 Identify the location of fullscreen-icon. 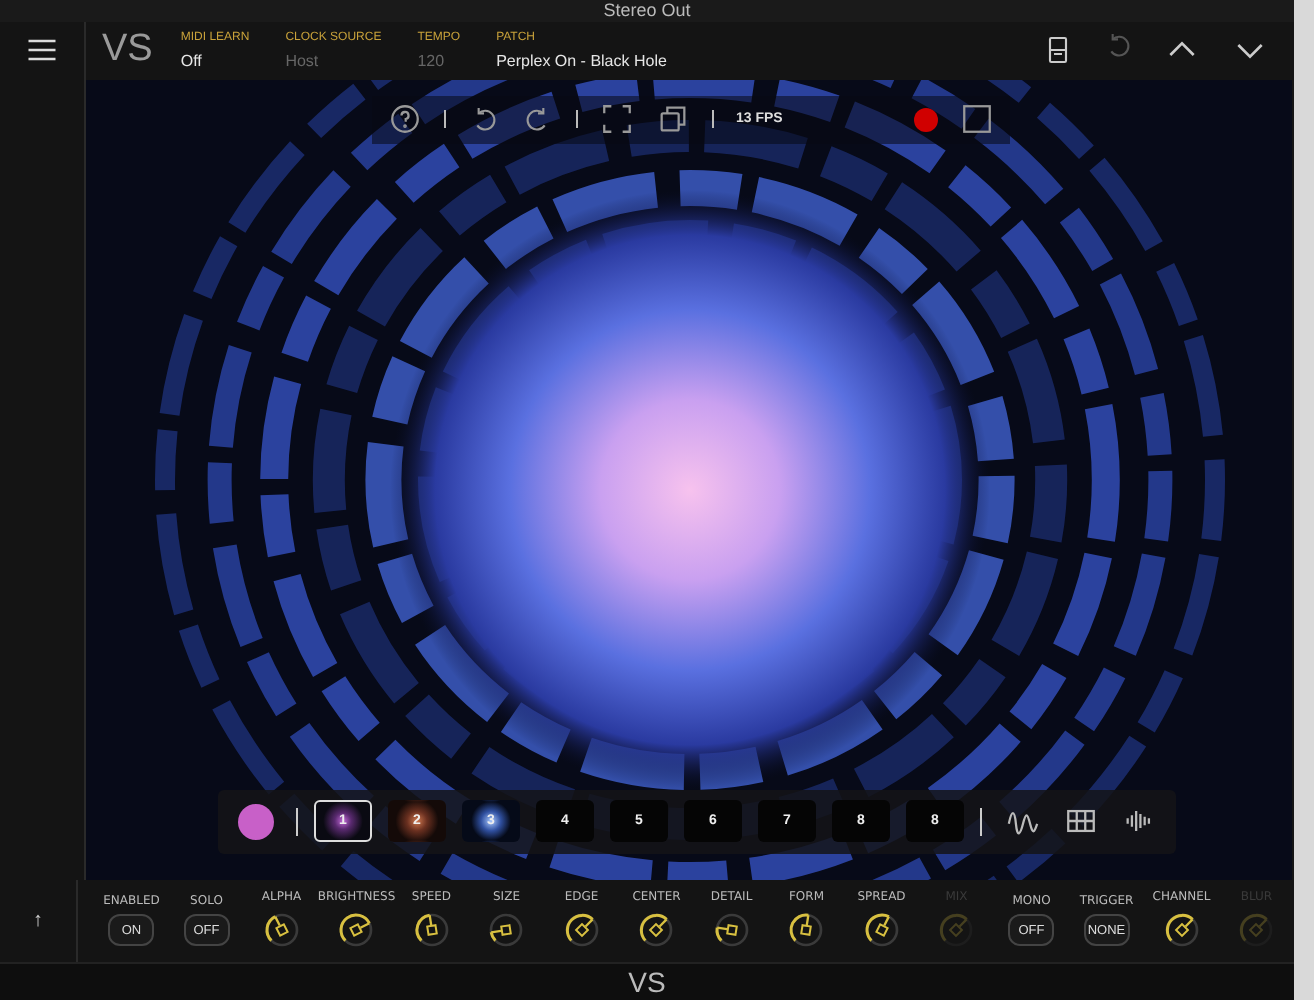
(617, 119).